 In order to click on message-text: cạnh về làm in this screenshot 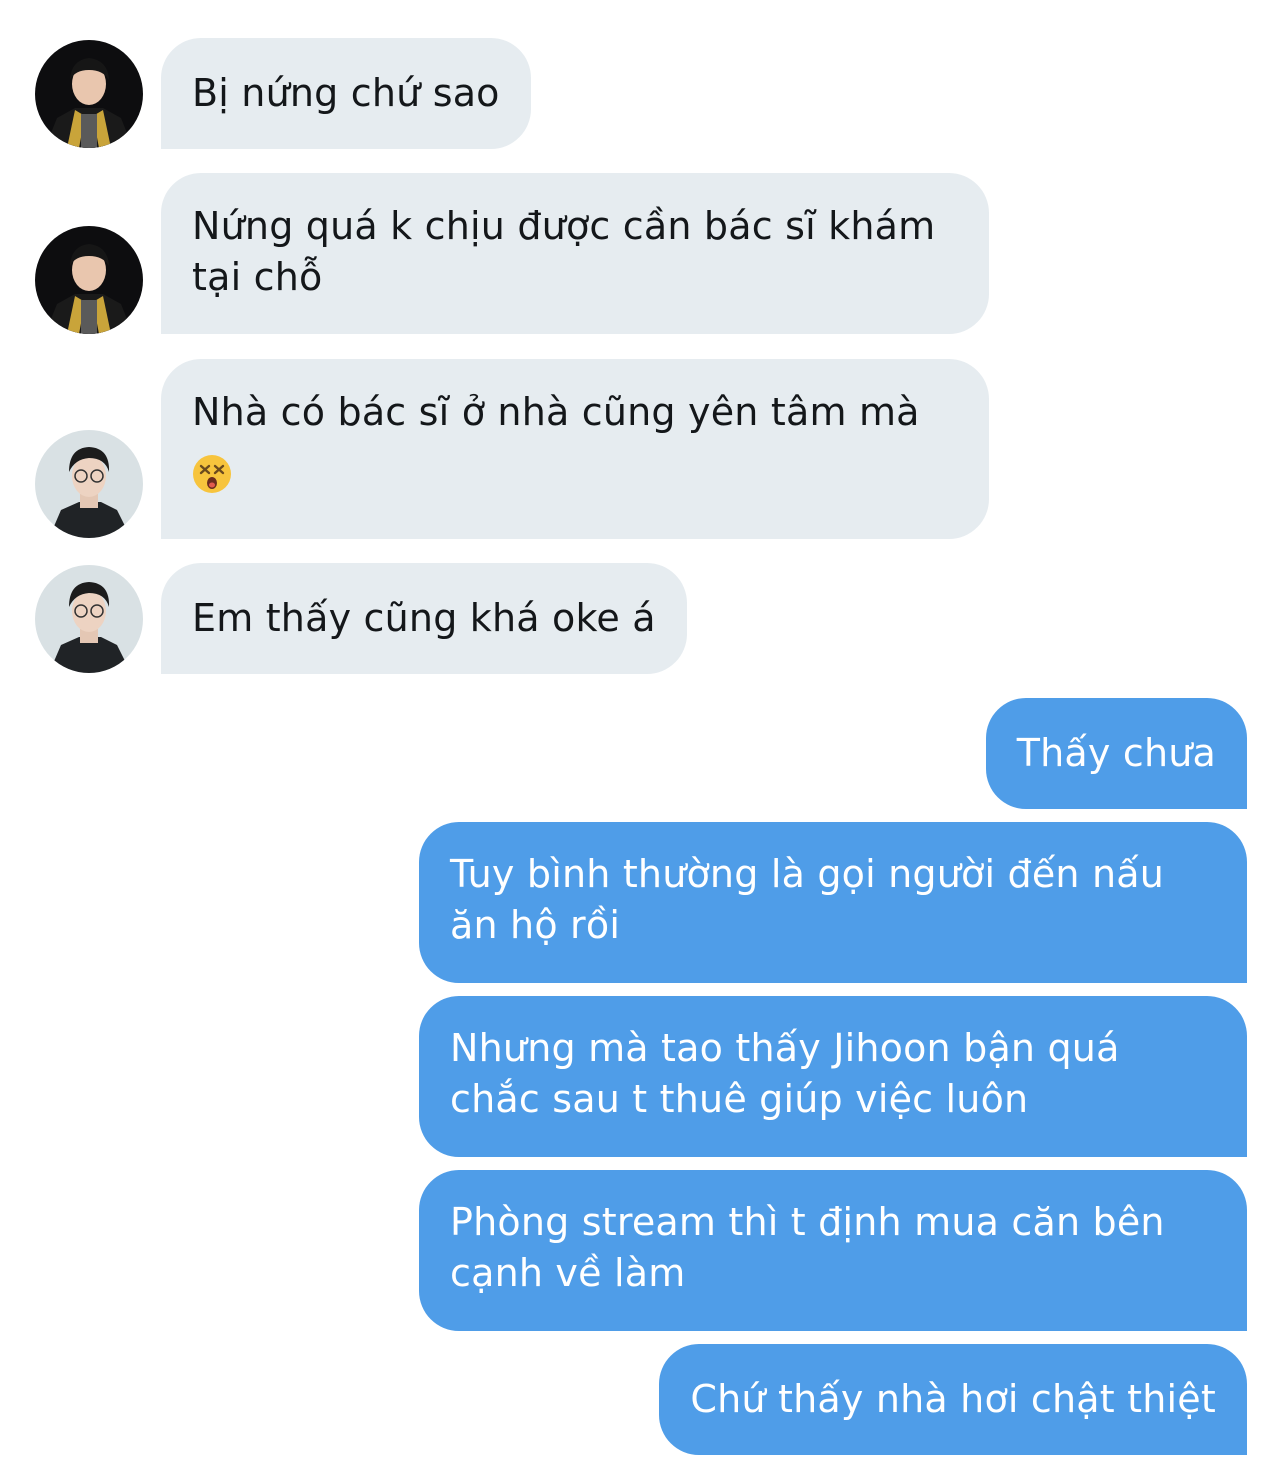, I will do `click(568, 1273)`.